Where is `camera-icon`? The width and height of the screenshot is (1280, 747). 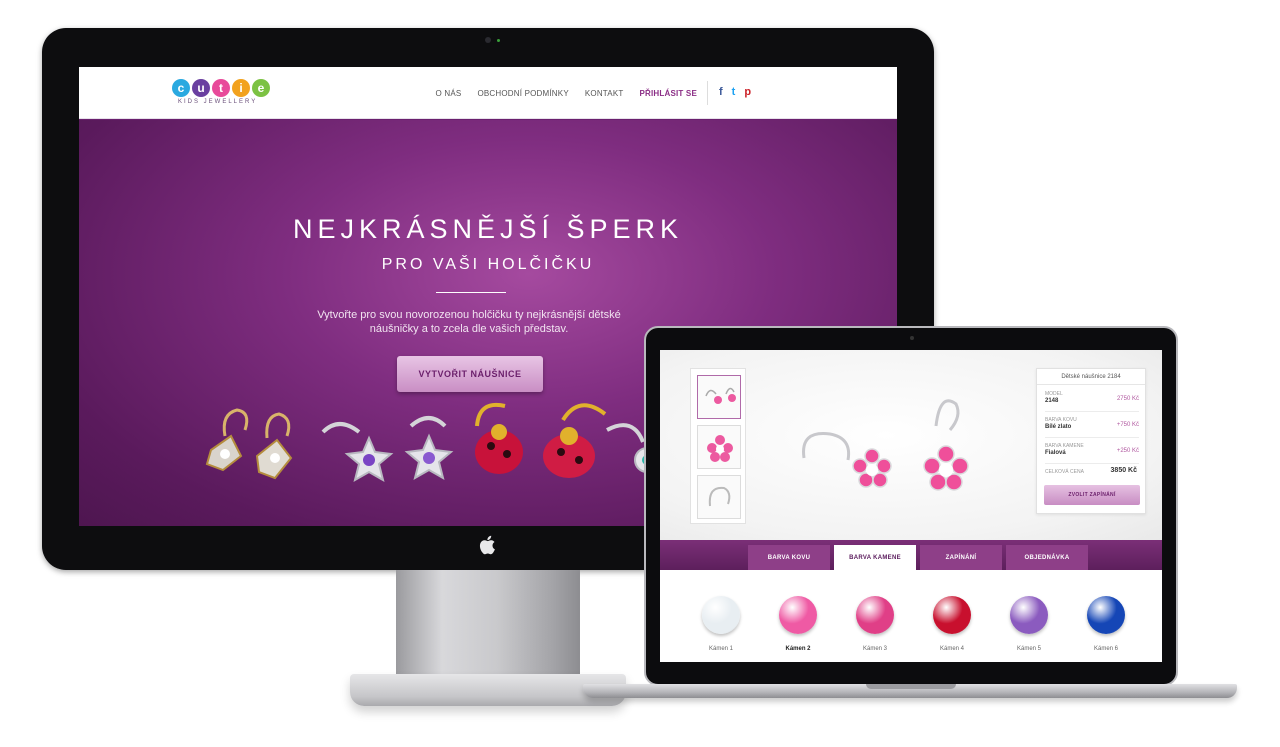
camera-icon is located at coordinates (488, 40).